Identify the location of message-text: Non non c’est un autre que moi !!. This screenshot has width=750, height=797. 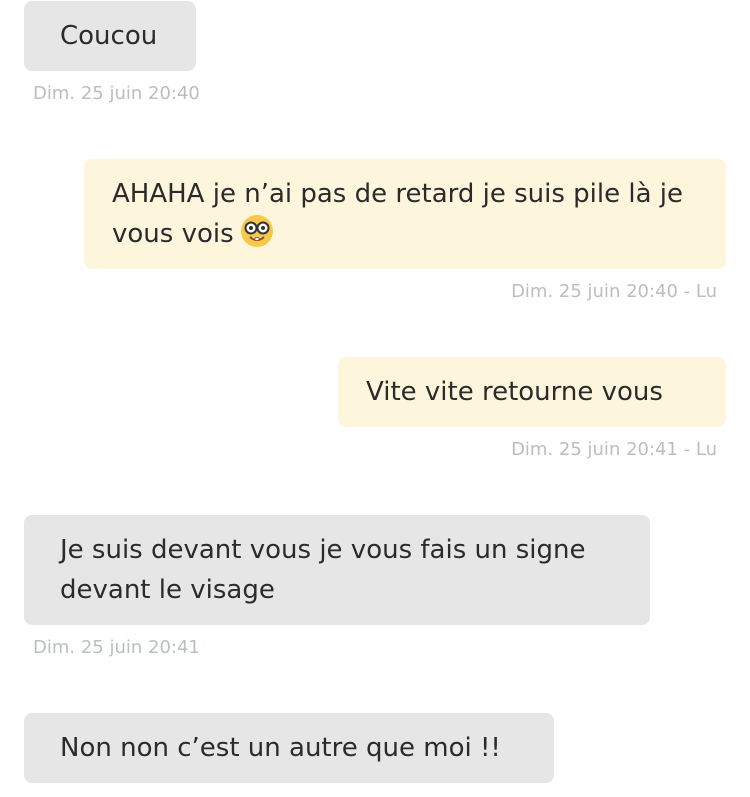
(280, 748).